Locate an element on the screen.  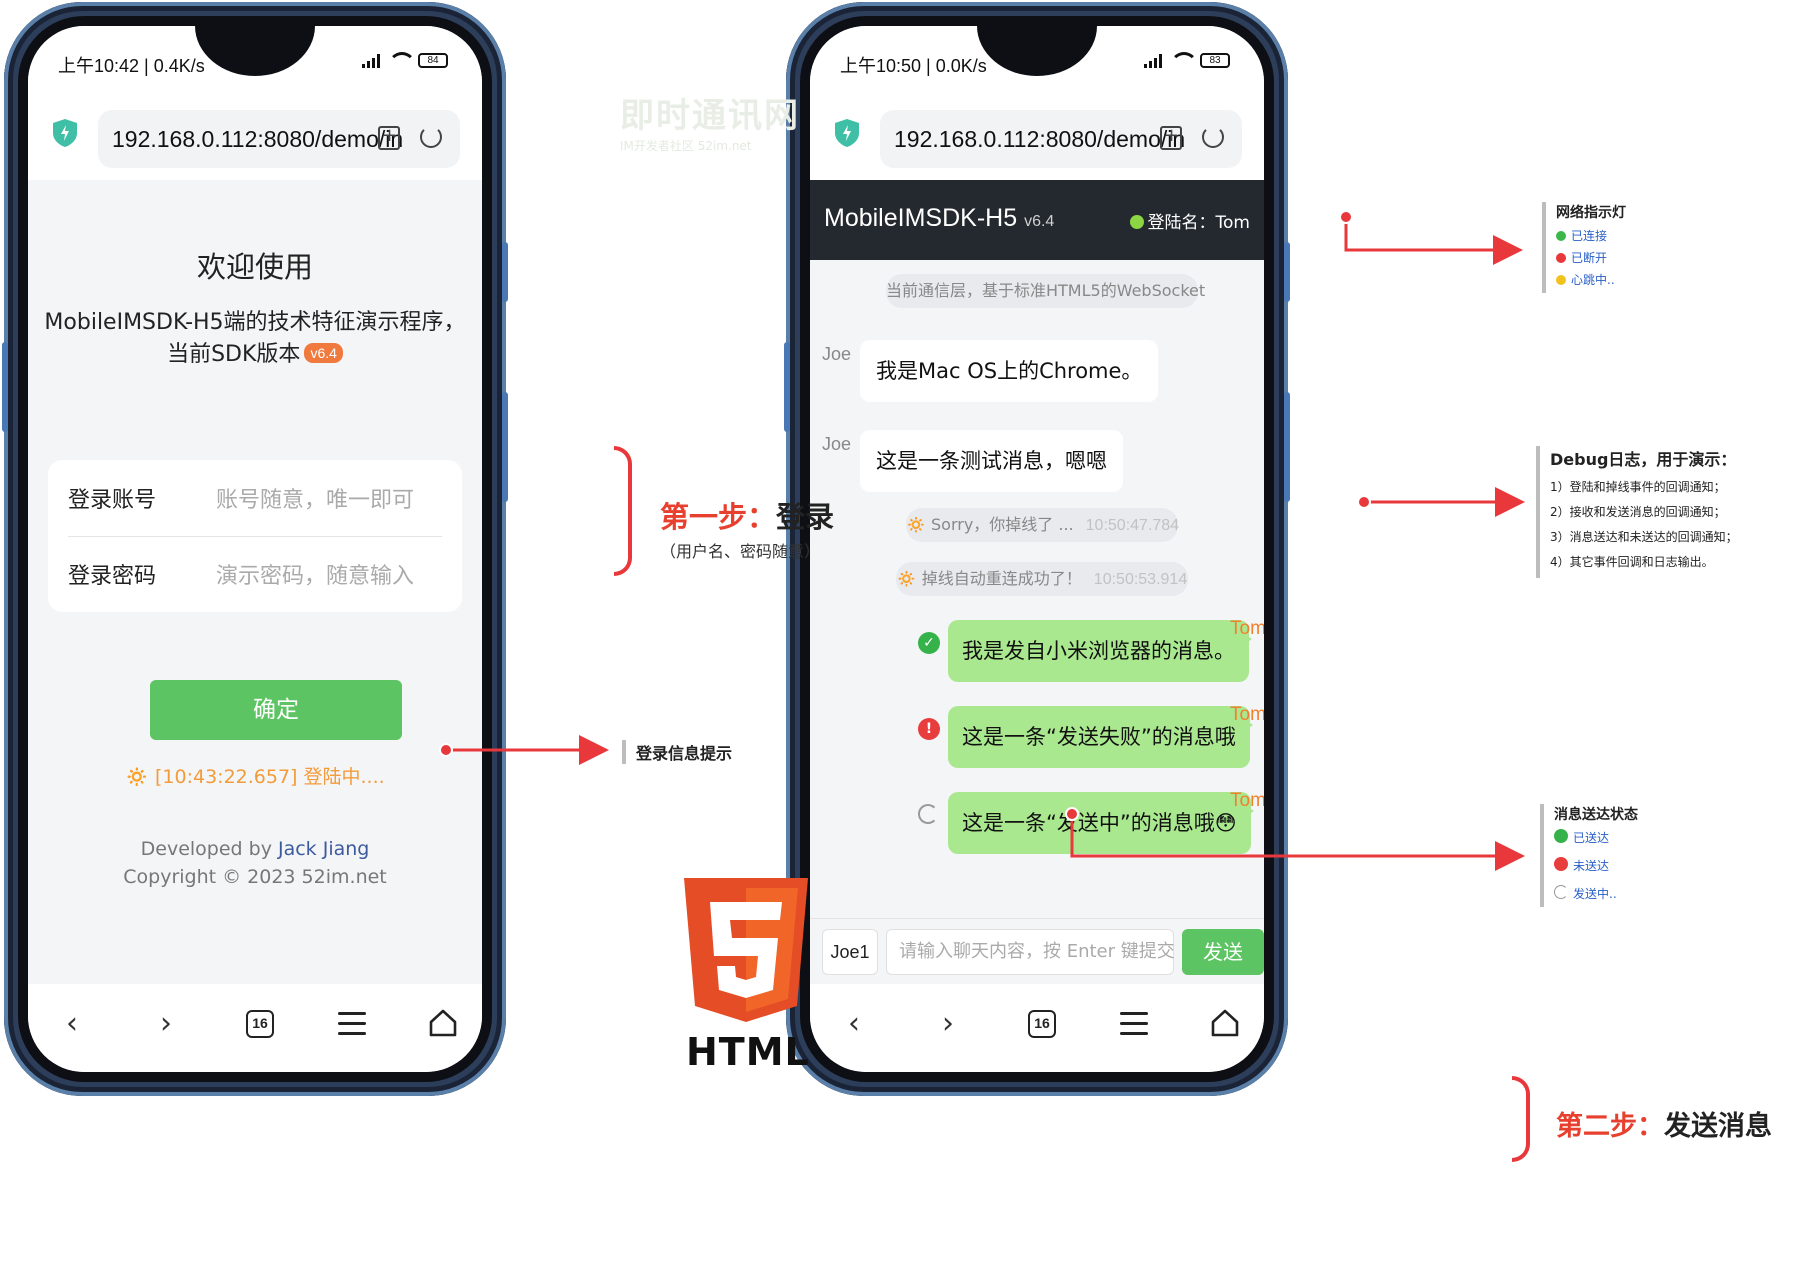
network-dot is located at coordinates (1346, 217).